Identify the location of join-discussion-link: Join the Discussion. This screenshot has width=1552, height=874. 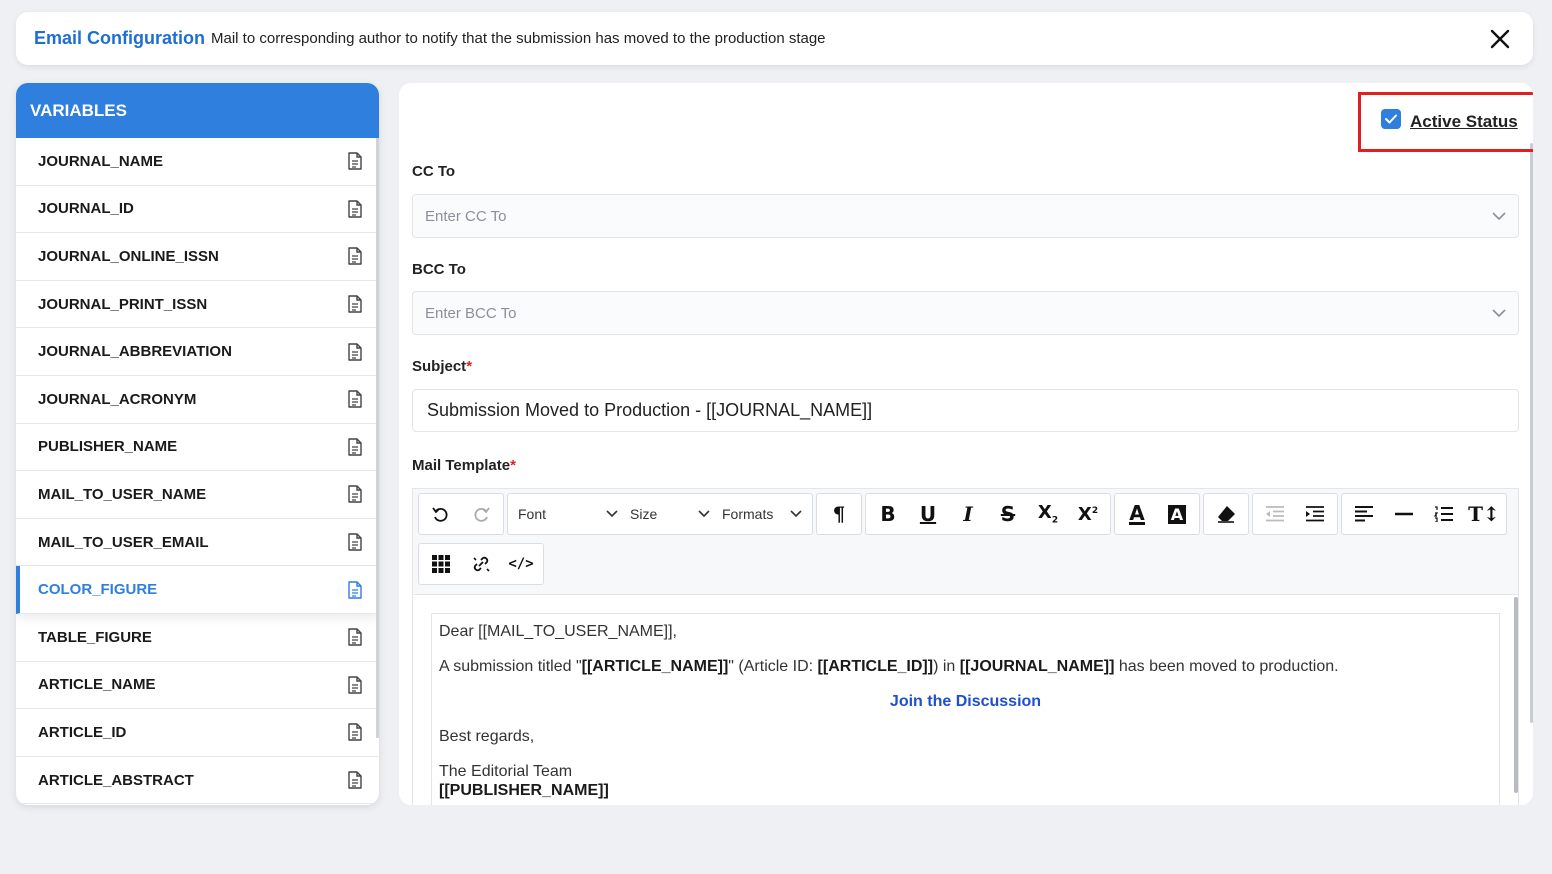
(965, 701).